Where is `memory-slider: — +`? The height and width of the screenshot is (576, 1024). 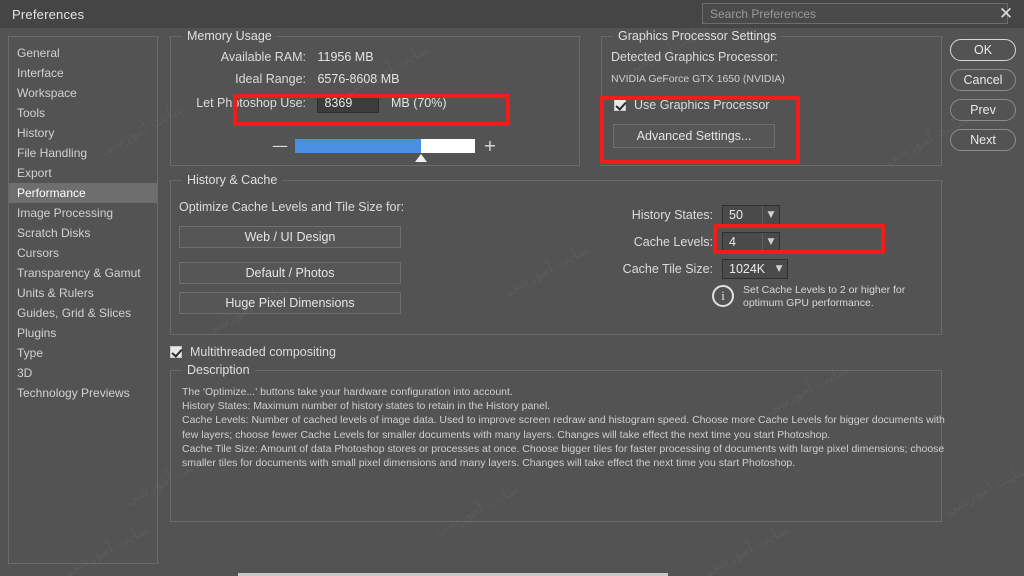
memory-slider: — + is located at coordinates (386, 147).